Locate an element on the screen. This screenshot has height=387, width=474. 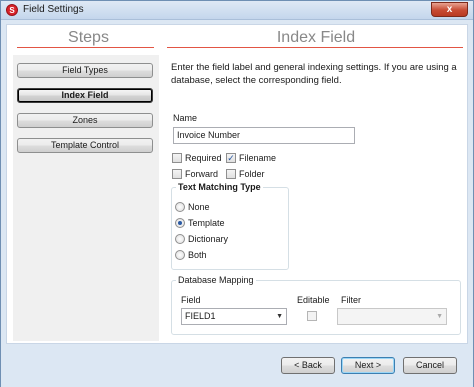
window-title: Field Settings is located at coordinates (53, 9).